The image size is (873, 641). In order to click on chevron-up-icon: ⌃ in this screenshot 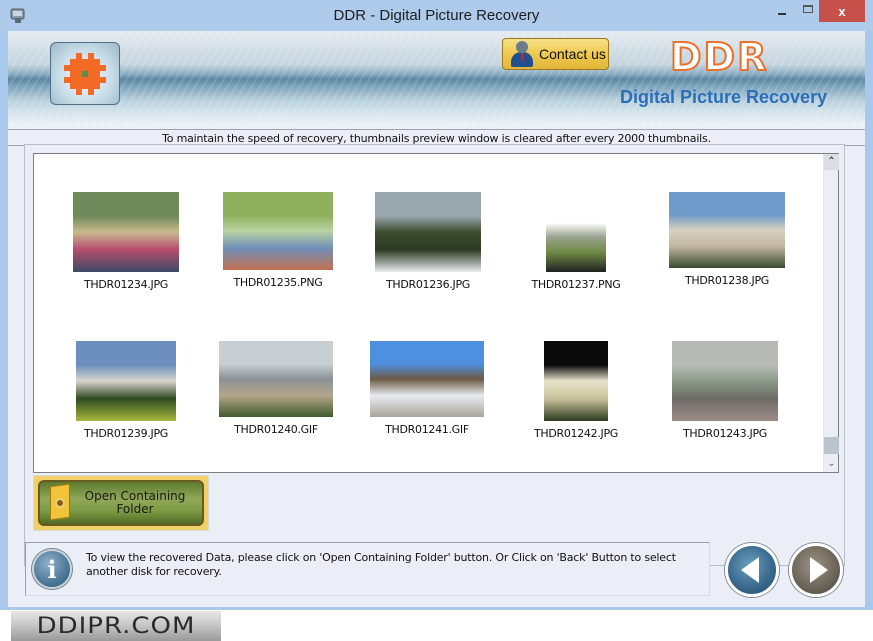, I will do `click(831, 161)`.